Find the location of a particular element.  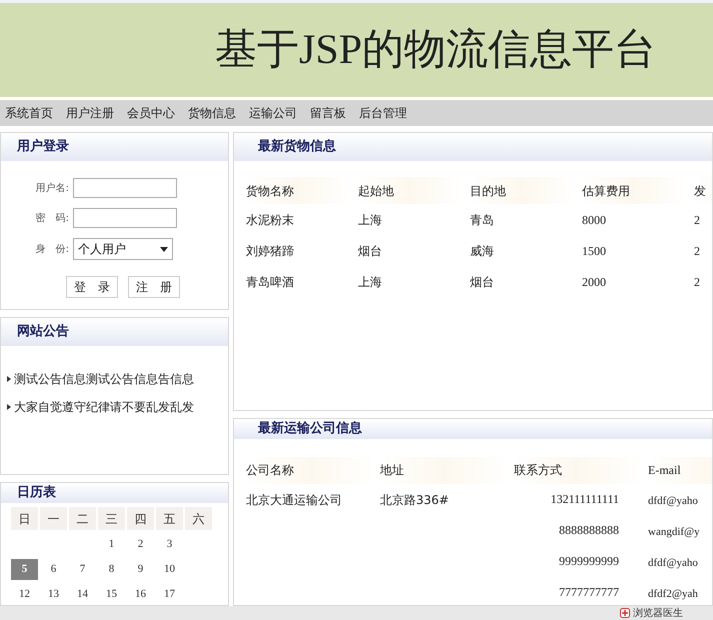

table-cell-text: 8000 is located at coordinates (594, 220).